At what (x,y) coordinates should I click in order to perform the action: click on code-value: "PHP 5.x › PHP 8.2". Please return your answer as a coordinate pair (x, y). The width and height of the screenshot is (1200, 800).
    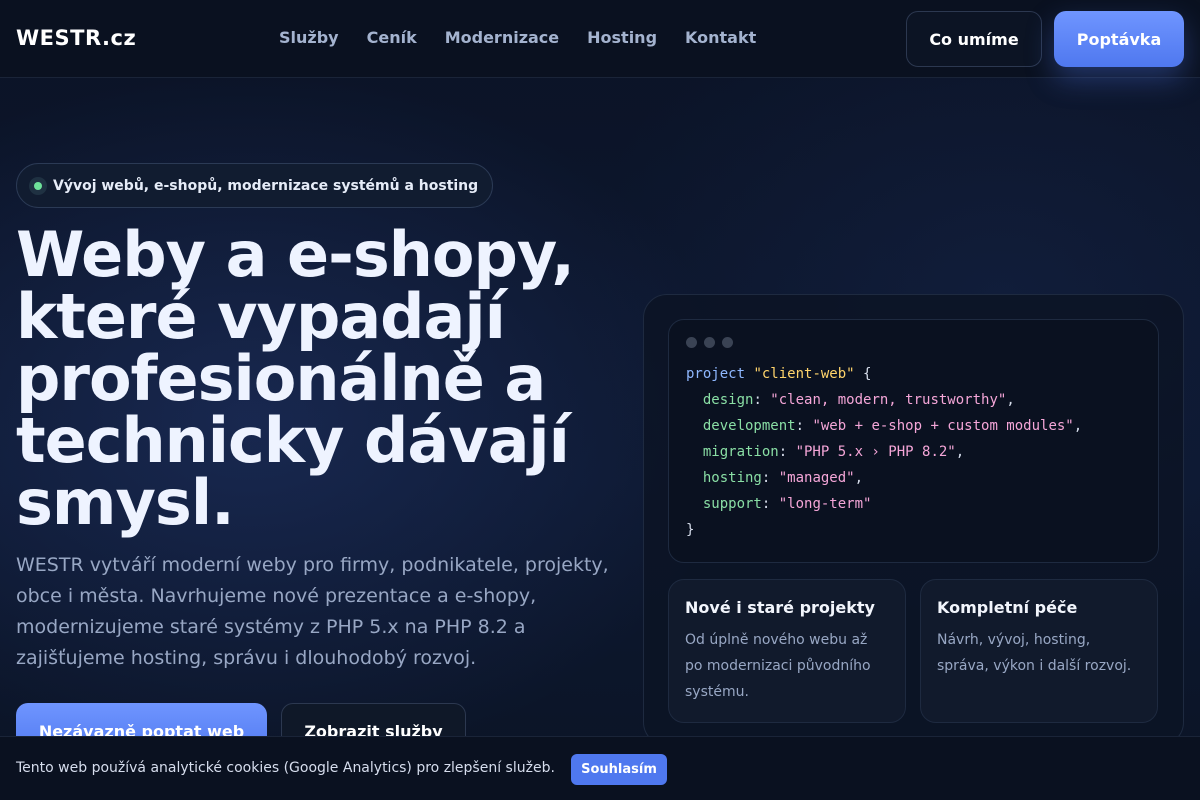
    Looking at the image, I should click on (875, 452).